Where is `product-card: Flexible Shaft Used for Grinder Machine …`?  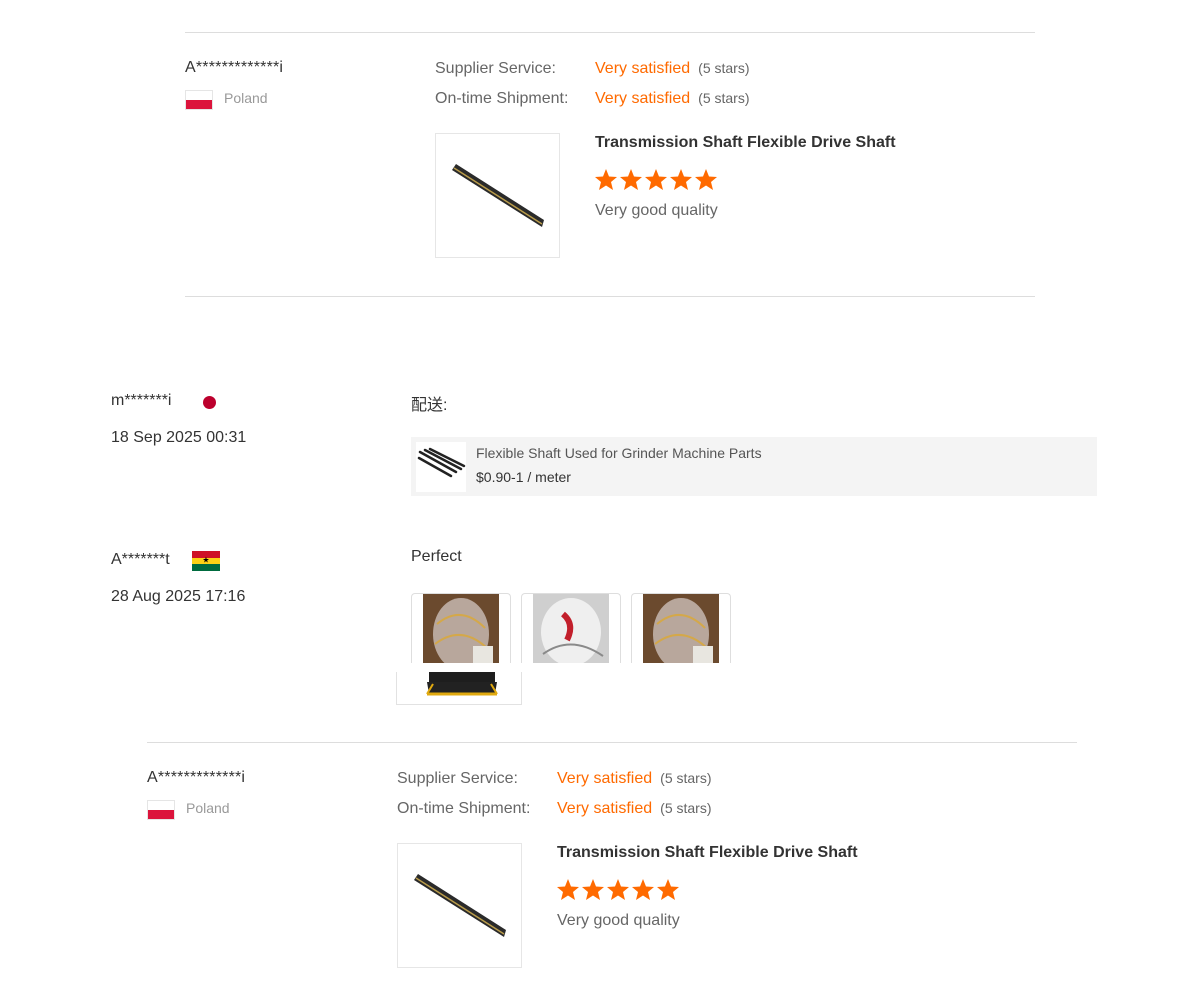
product-card: Flexible Shaft Used for Grinder Machine … is located at coordinates (754, 466).